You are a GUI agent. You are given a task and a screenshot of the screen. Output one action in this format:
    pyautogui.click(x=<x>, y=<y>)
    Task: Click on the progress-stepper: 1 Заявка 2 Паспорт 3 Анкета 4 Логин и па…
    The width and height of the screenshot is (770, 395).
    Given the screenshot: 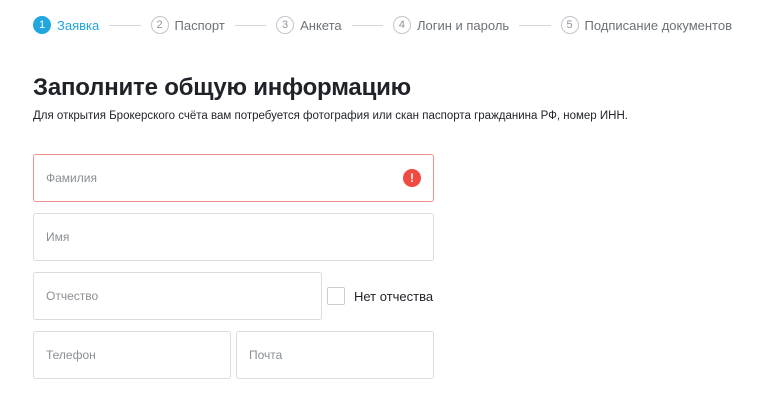 What is the action you would take?
    pyautogui.click(x=382, y=25)
    